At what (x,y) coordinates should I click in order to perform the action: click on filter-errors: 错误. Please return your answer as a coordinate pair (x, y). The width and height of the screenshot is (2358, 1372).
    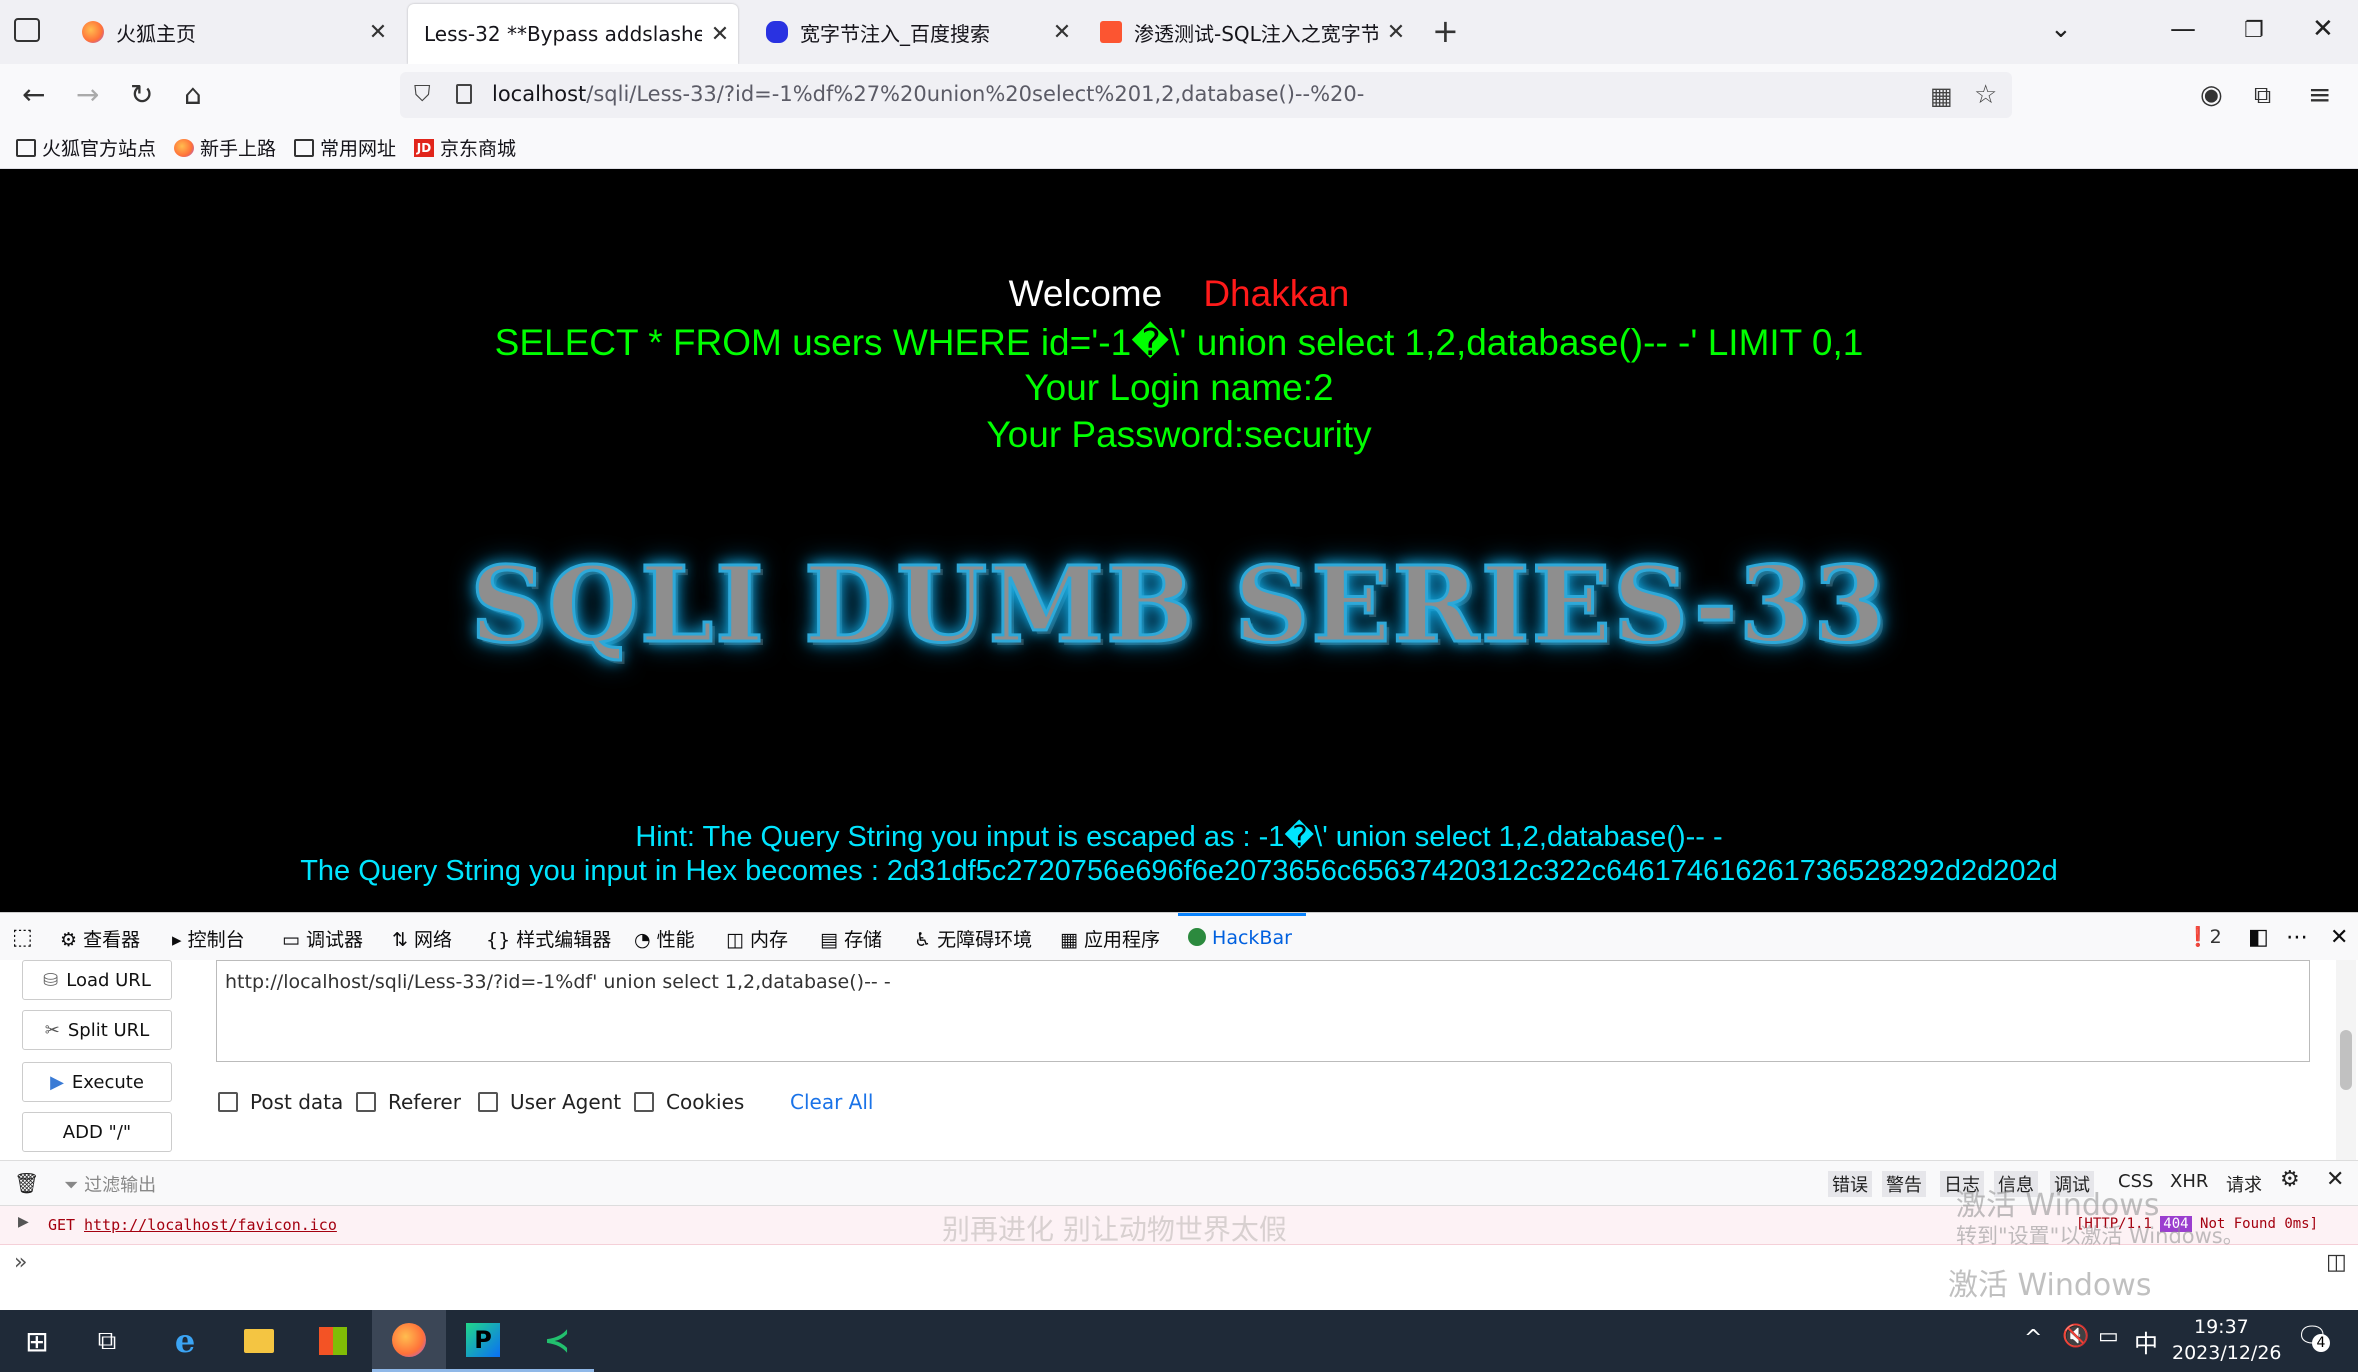
    Looking at the image, I should click on (1850, 1184).